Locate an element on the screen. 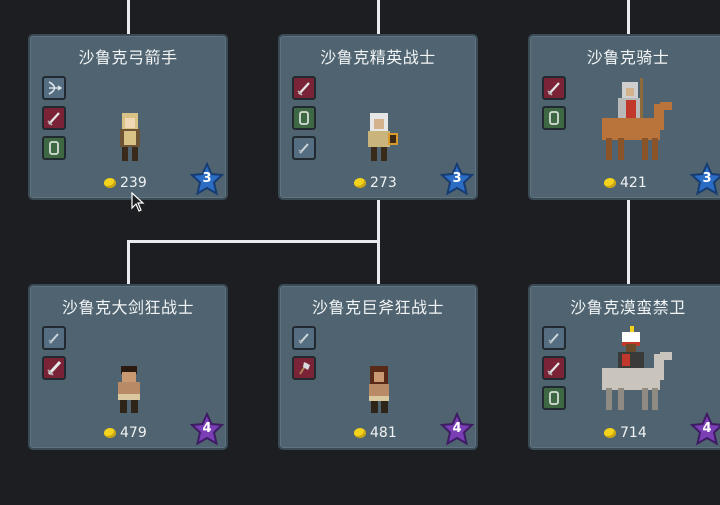 The height and width of the screenshot is (505, 720). unit-price: 239 is located at coordinates (125, 183).